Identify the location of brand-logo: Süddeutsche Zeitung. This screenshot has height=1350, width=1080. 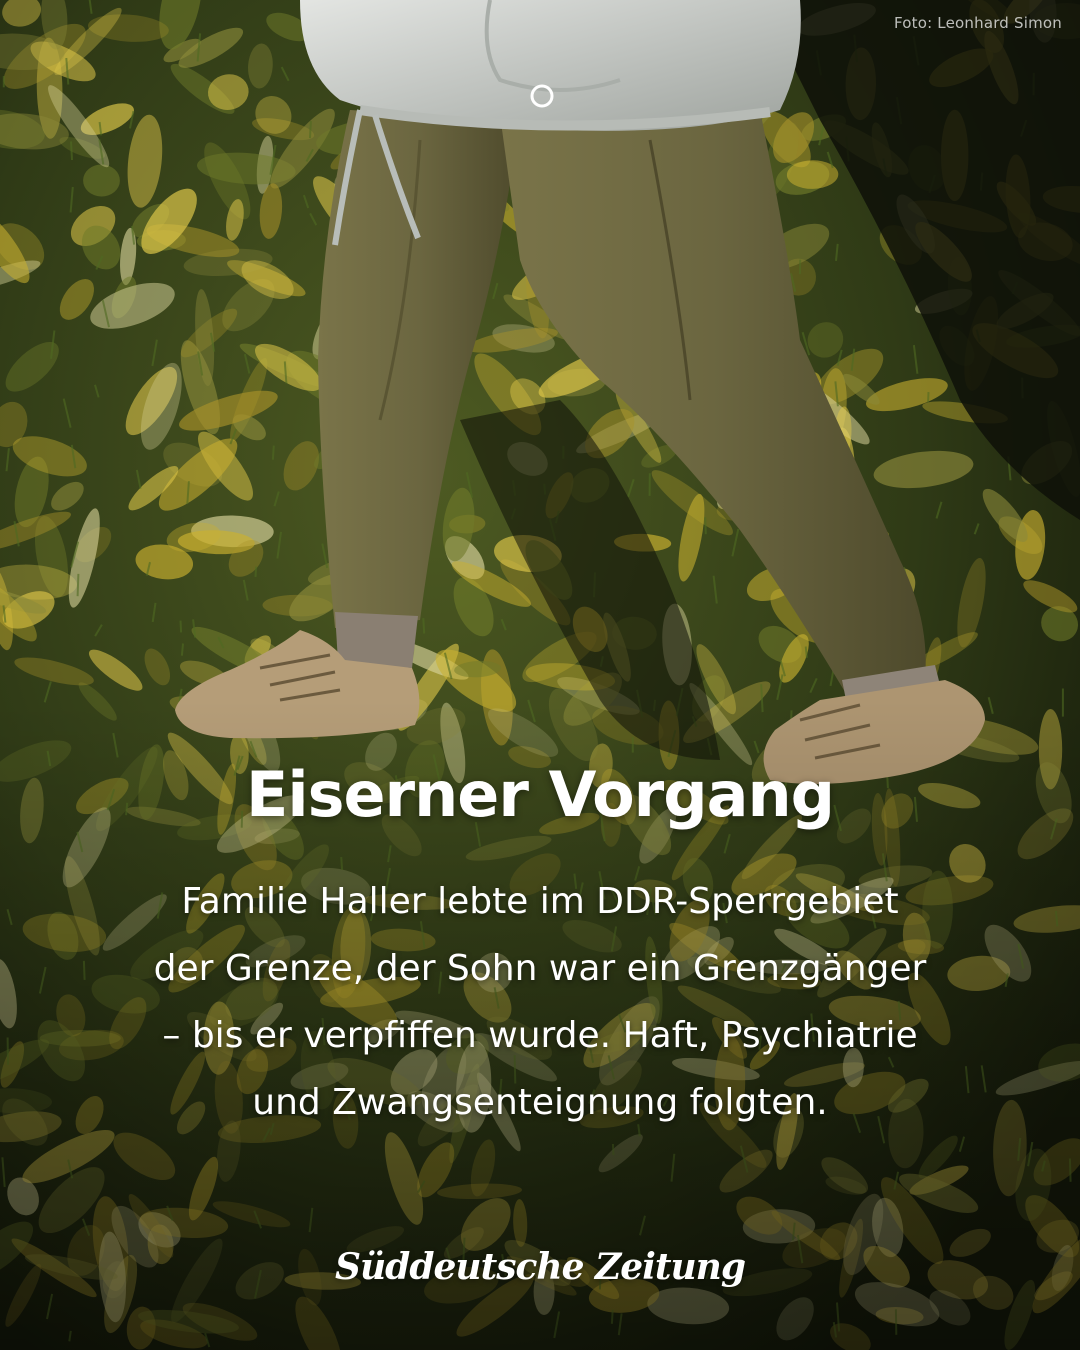
(540, 1267).